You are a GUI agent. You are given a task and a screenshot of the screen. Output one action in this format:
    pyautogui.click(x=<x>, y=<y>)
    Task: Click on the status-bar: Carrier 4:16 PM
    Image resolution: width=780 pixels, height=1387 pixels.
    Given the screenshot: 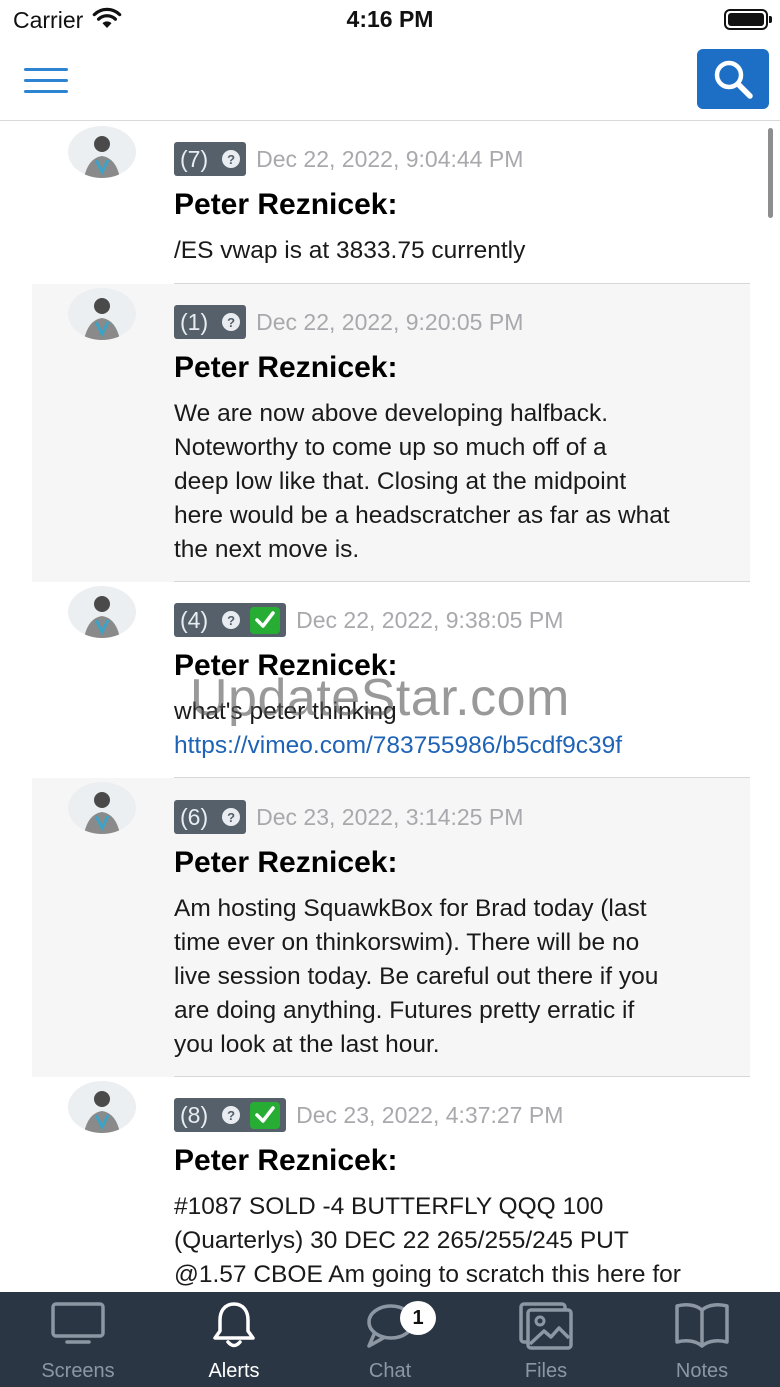 What is the action you would take?
    pyautogui.click(x=390, y=20)
    